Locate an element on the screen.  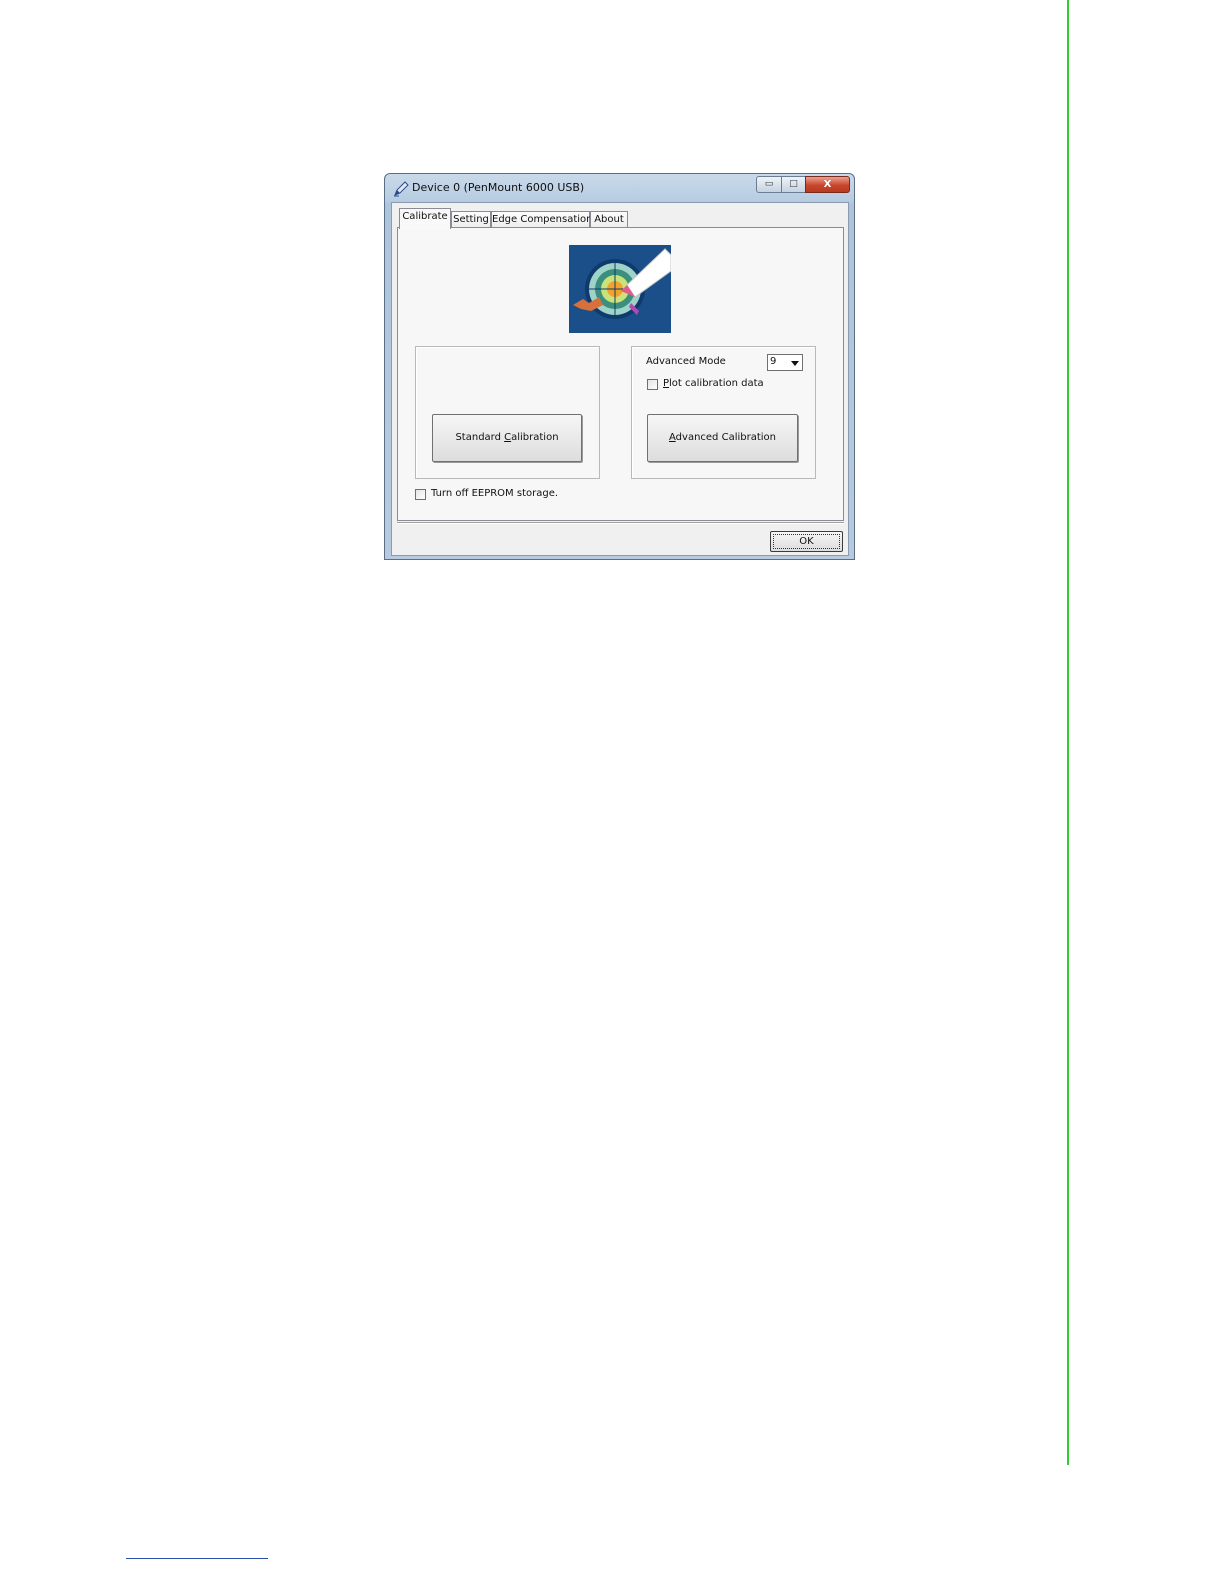
side-accent-rule is located at coordinates (1068, 732).